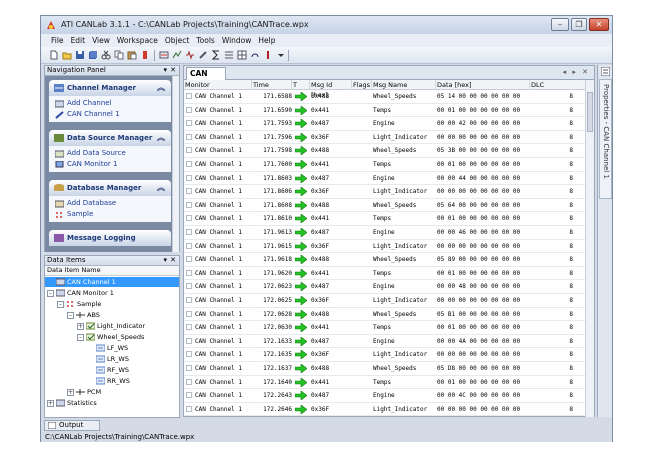  Describe the element at coordinates (589, 248) in the screenshot. I see `trace-vertical-scrollbar` at that location.